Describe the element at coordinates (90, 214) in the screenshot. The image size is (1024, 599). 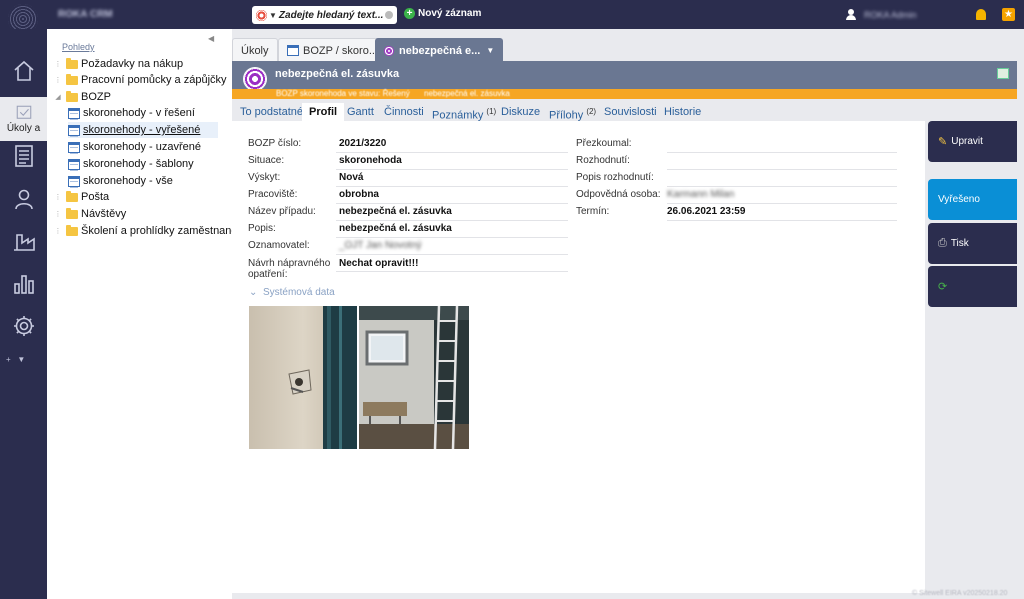
I see `tree-item-visits: ⋮ Návštěvy` at that location.